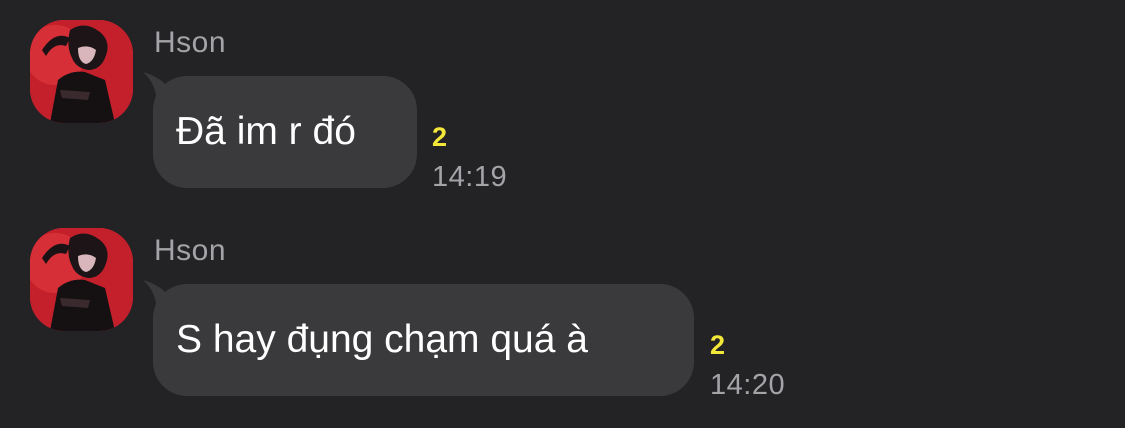 This screenshot has height=428, width=1125. I want to click on message-time: 14:19, so click(470, 177).